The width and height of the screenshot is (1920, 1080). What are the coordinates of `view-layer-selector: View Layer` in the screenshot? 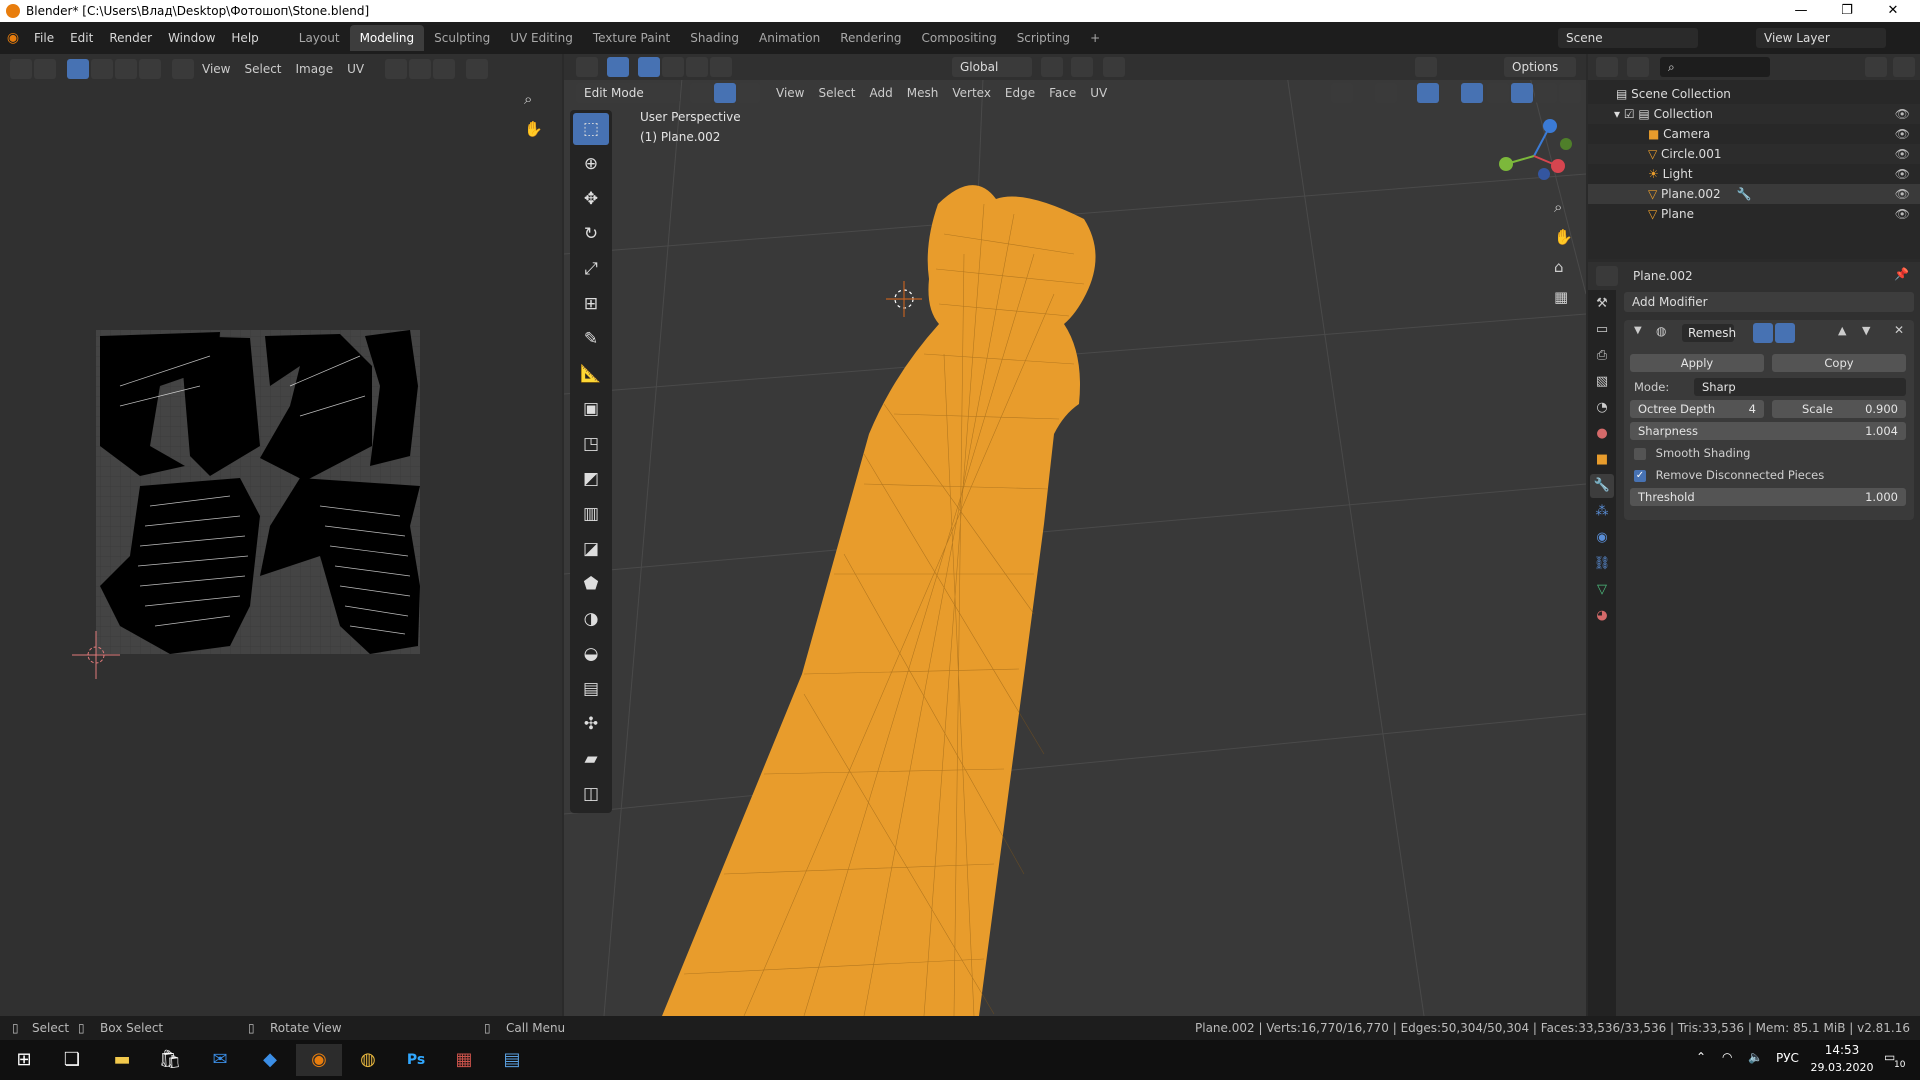 It's located at (1821, 38).